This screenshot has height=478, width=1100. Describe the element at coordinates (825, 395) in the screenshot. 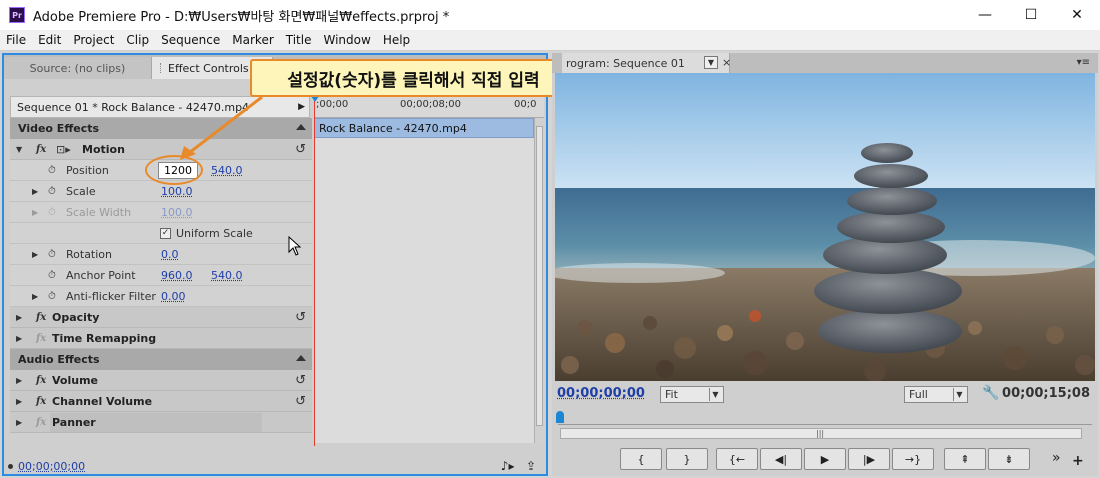

I see `program-controls-row: 00;00;00;00 Fit ▼ Full ▼ 🔧 00;00;15;08` at that location.